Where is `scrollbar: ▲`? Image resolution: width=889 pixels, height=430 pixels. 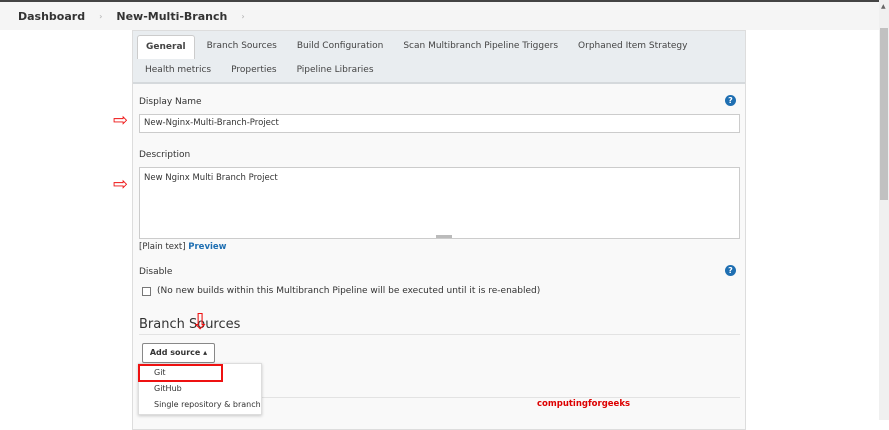 scrollbar: ▲ is located at coordinates (884, 210).